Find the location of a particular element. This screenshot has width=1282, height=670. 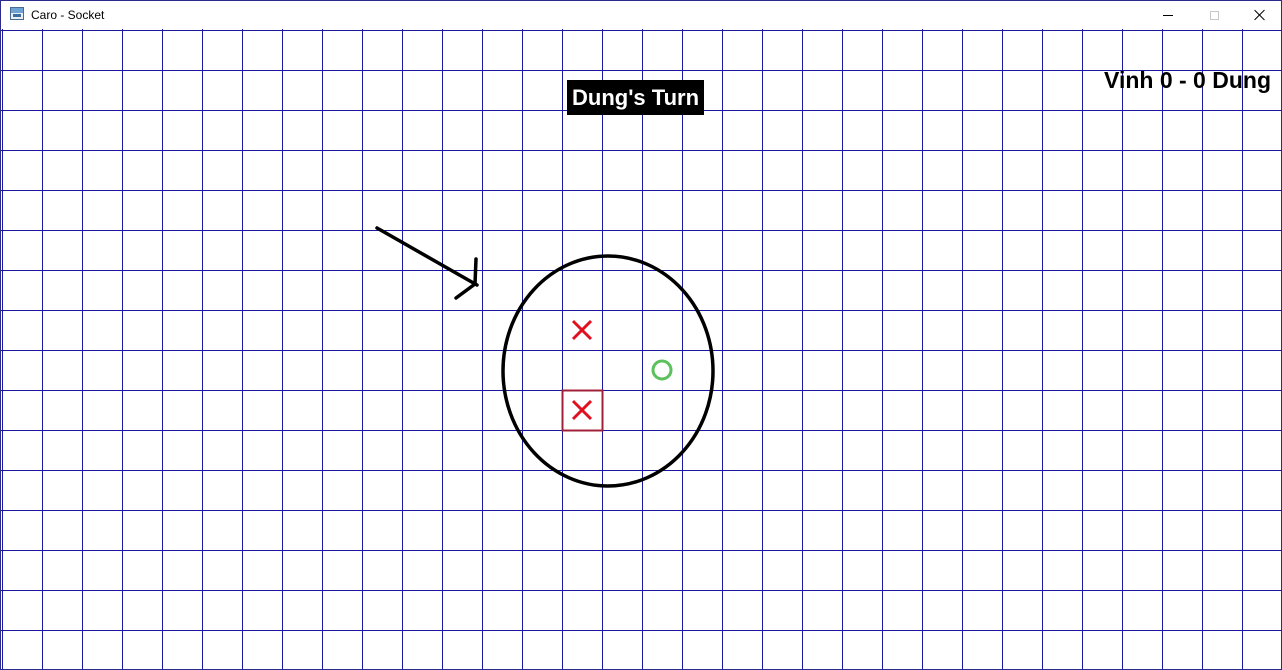

o-mark is located at coordinates (662, 370).